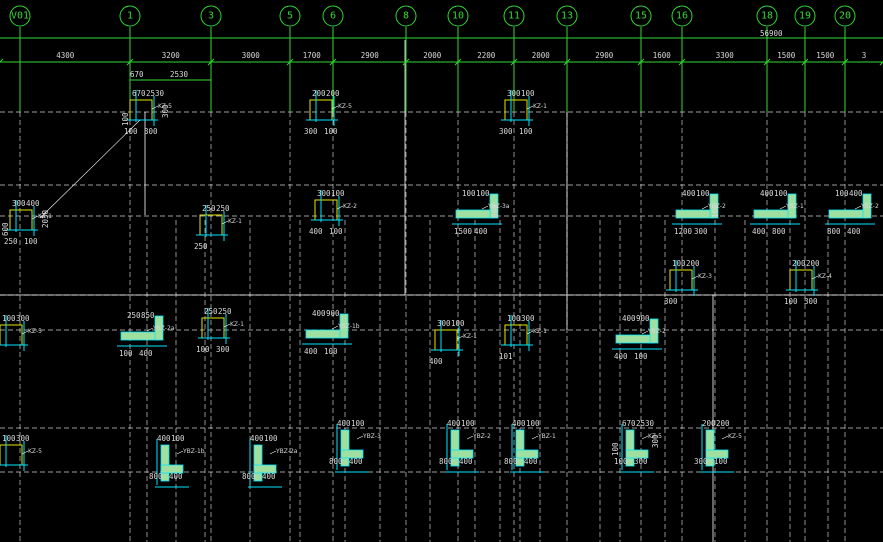  I want to click on column-detail: KZ-5 100 300, so click(21, 332).